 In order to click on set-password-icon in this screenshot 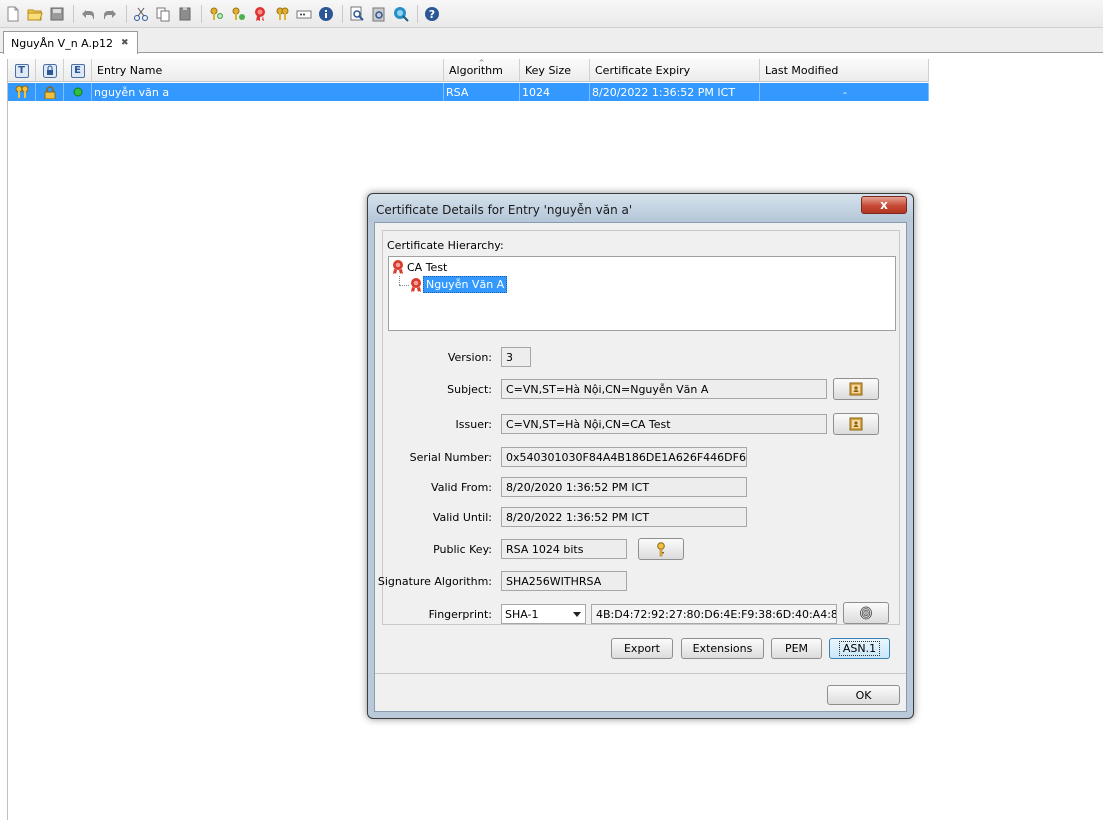, I will do `click(304, 14)`.